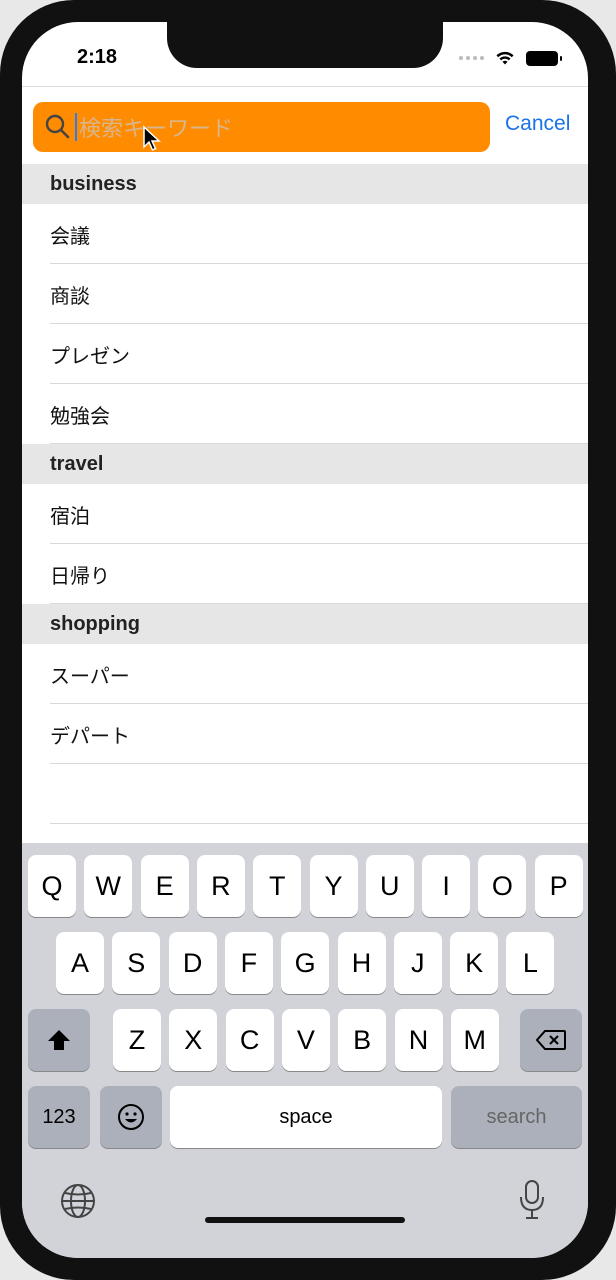 Image resolution: width=616 pixels, height=1280 pixels. Describe the element at coordinates (516, 1117) in the screenshot. I see `search-key: search` at that location.